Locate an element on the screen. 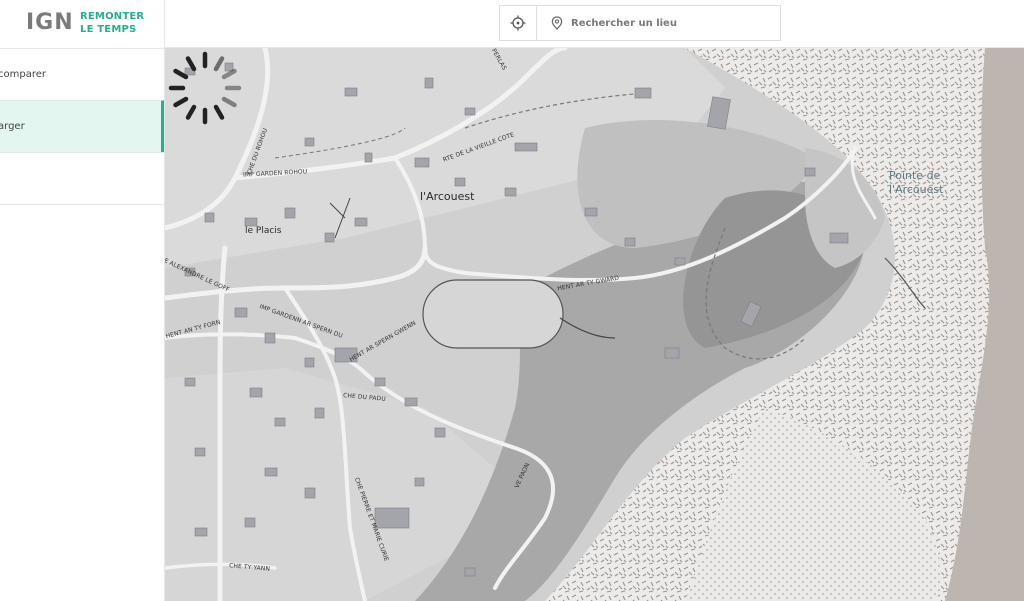  sidebar-item-empty is located at coordinates (82, 178).